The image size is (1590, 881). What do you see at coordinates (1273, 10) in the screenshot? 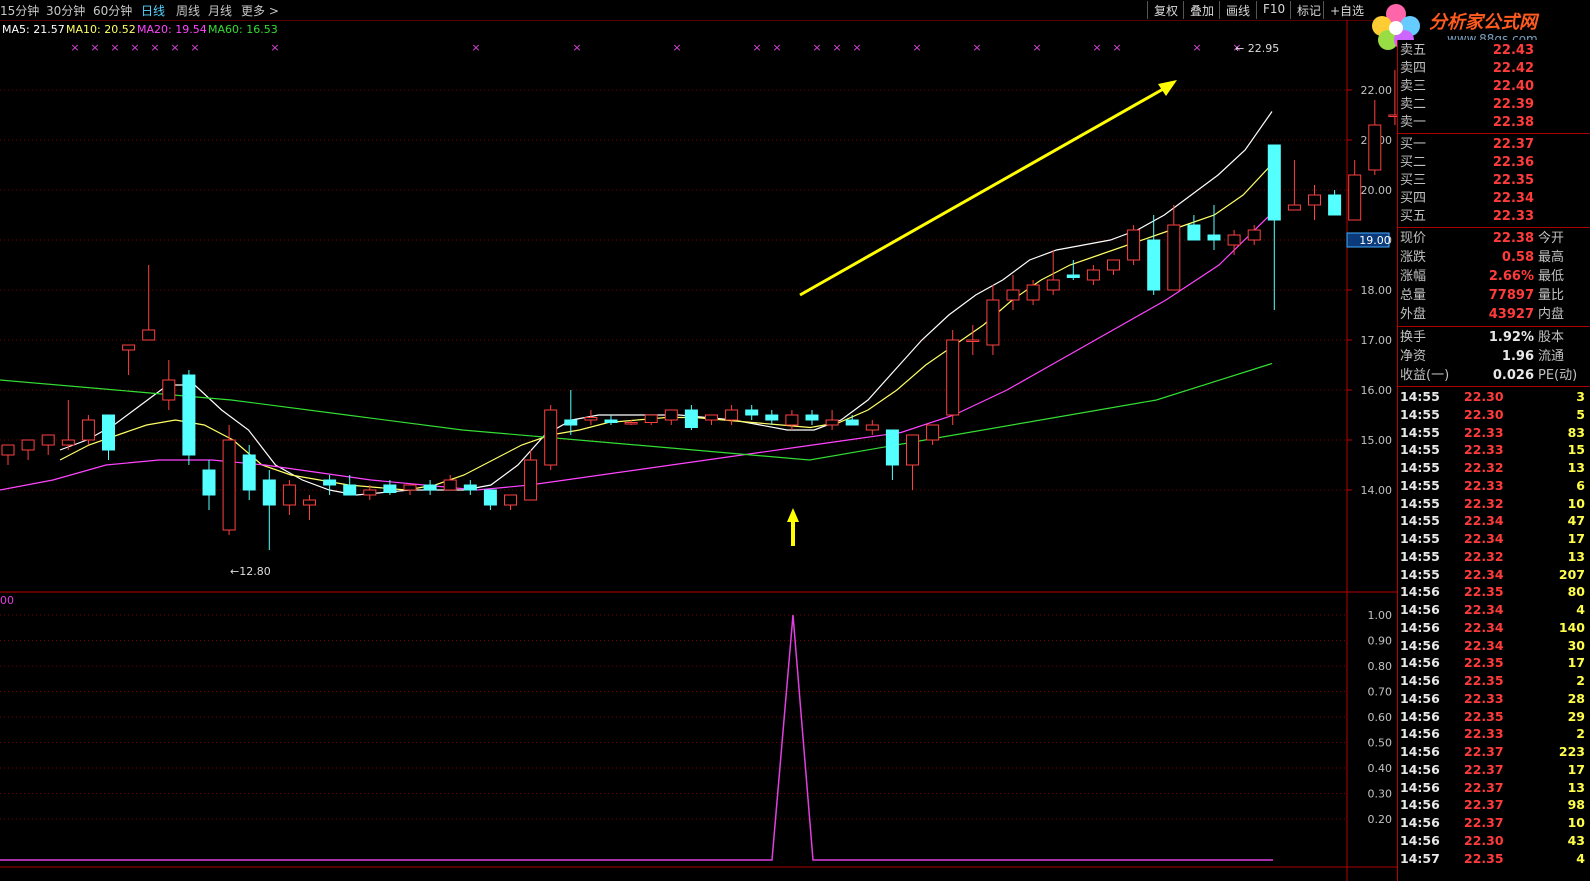
I see `toolbar-button-3: F10` at bounding box center [1273, 10].